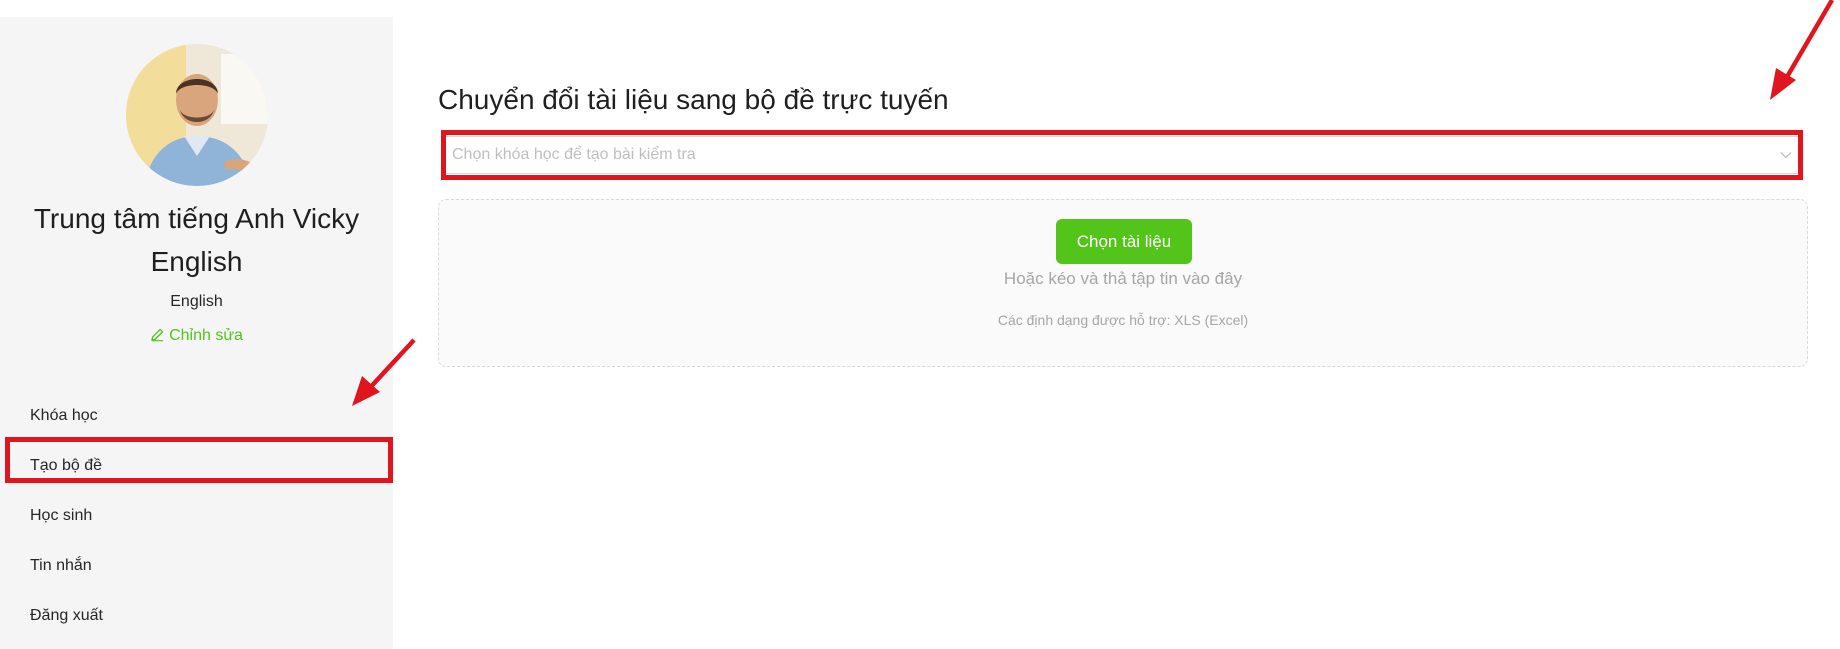 The image size is (1840, 649). I want to click on edit-profile-link: Chỉnh sửa, so click(196, 336).